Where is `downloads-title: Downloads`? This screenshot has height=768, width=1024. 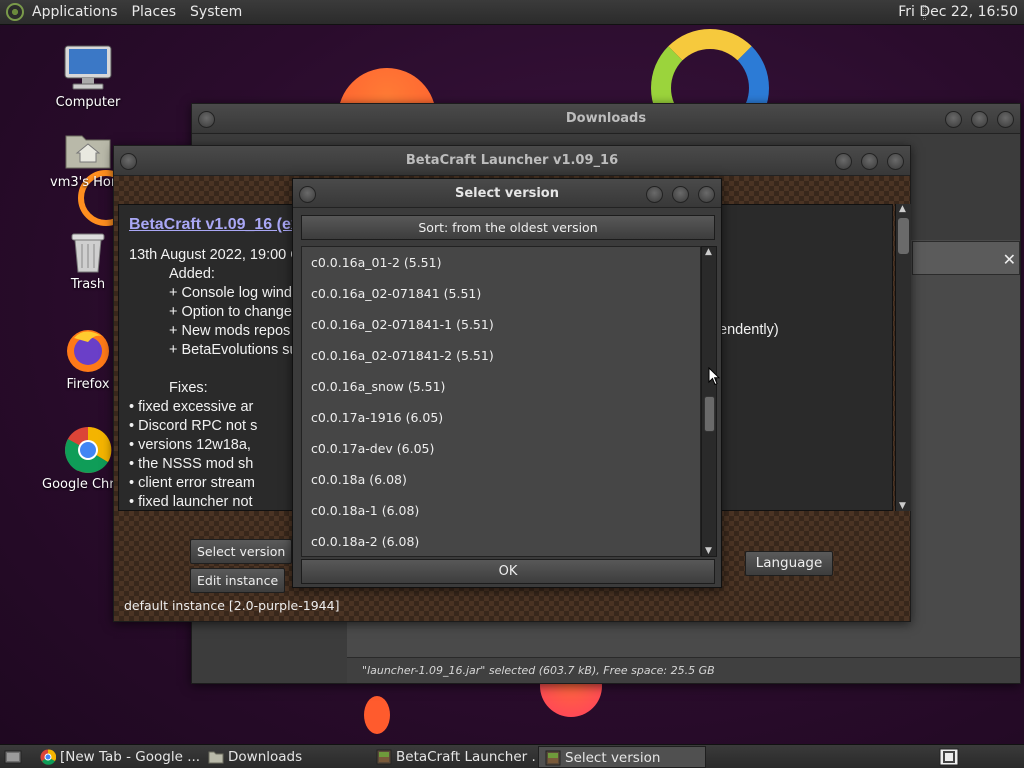
downloads-title: Downloads is located at coordinates (606, 118).